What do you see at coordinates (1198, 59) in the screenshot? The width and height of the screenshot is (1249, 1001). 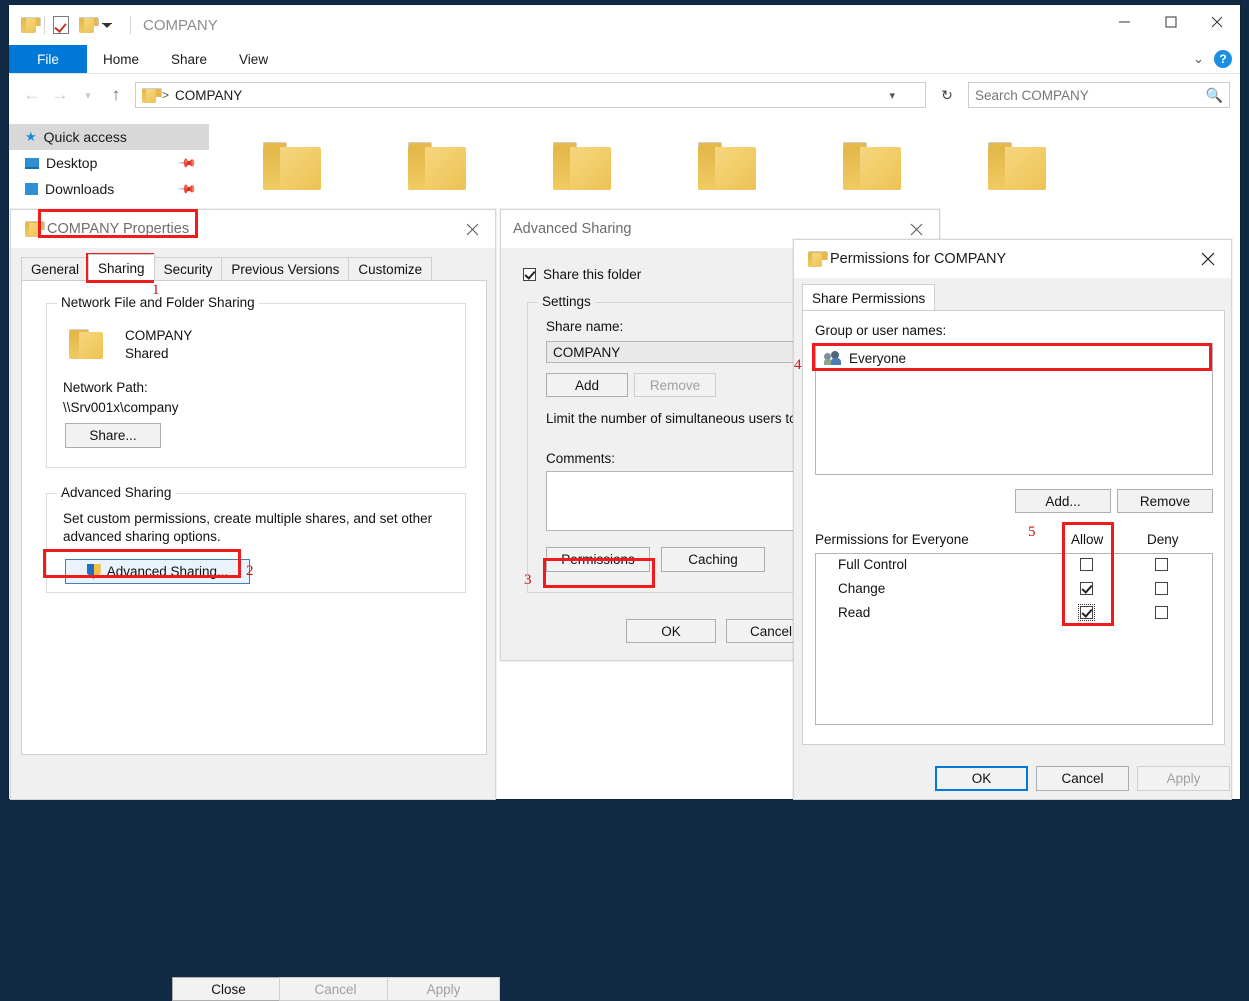 I see `chevron-down-icon: ⌄` at bounding box center [1198, 59].